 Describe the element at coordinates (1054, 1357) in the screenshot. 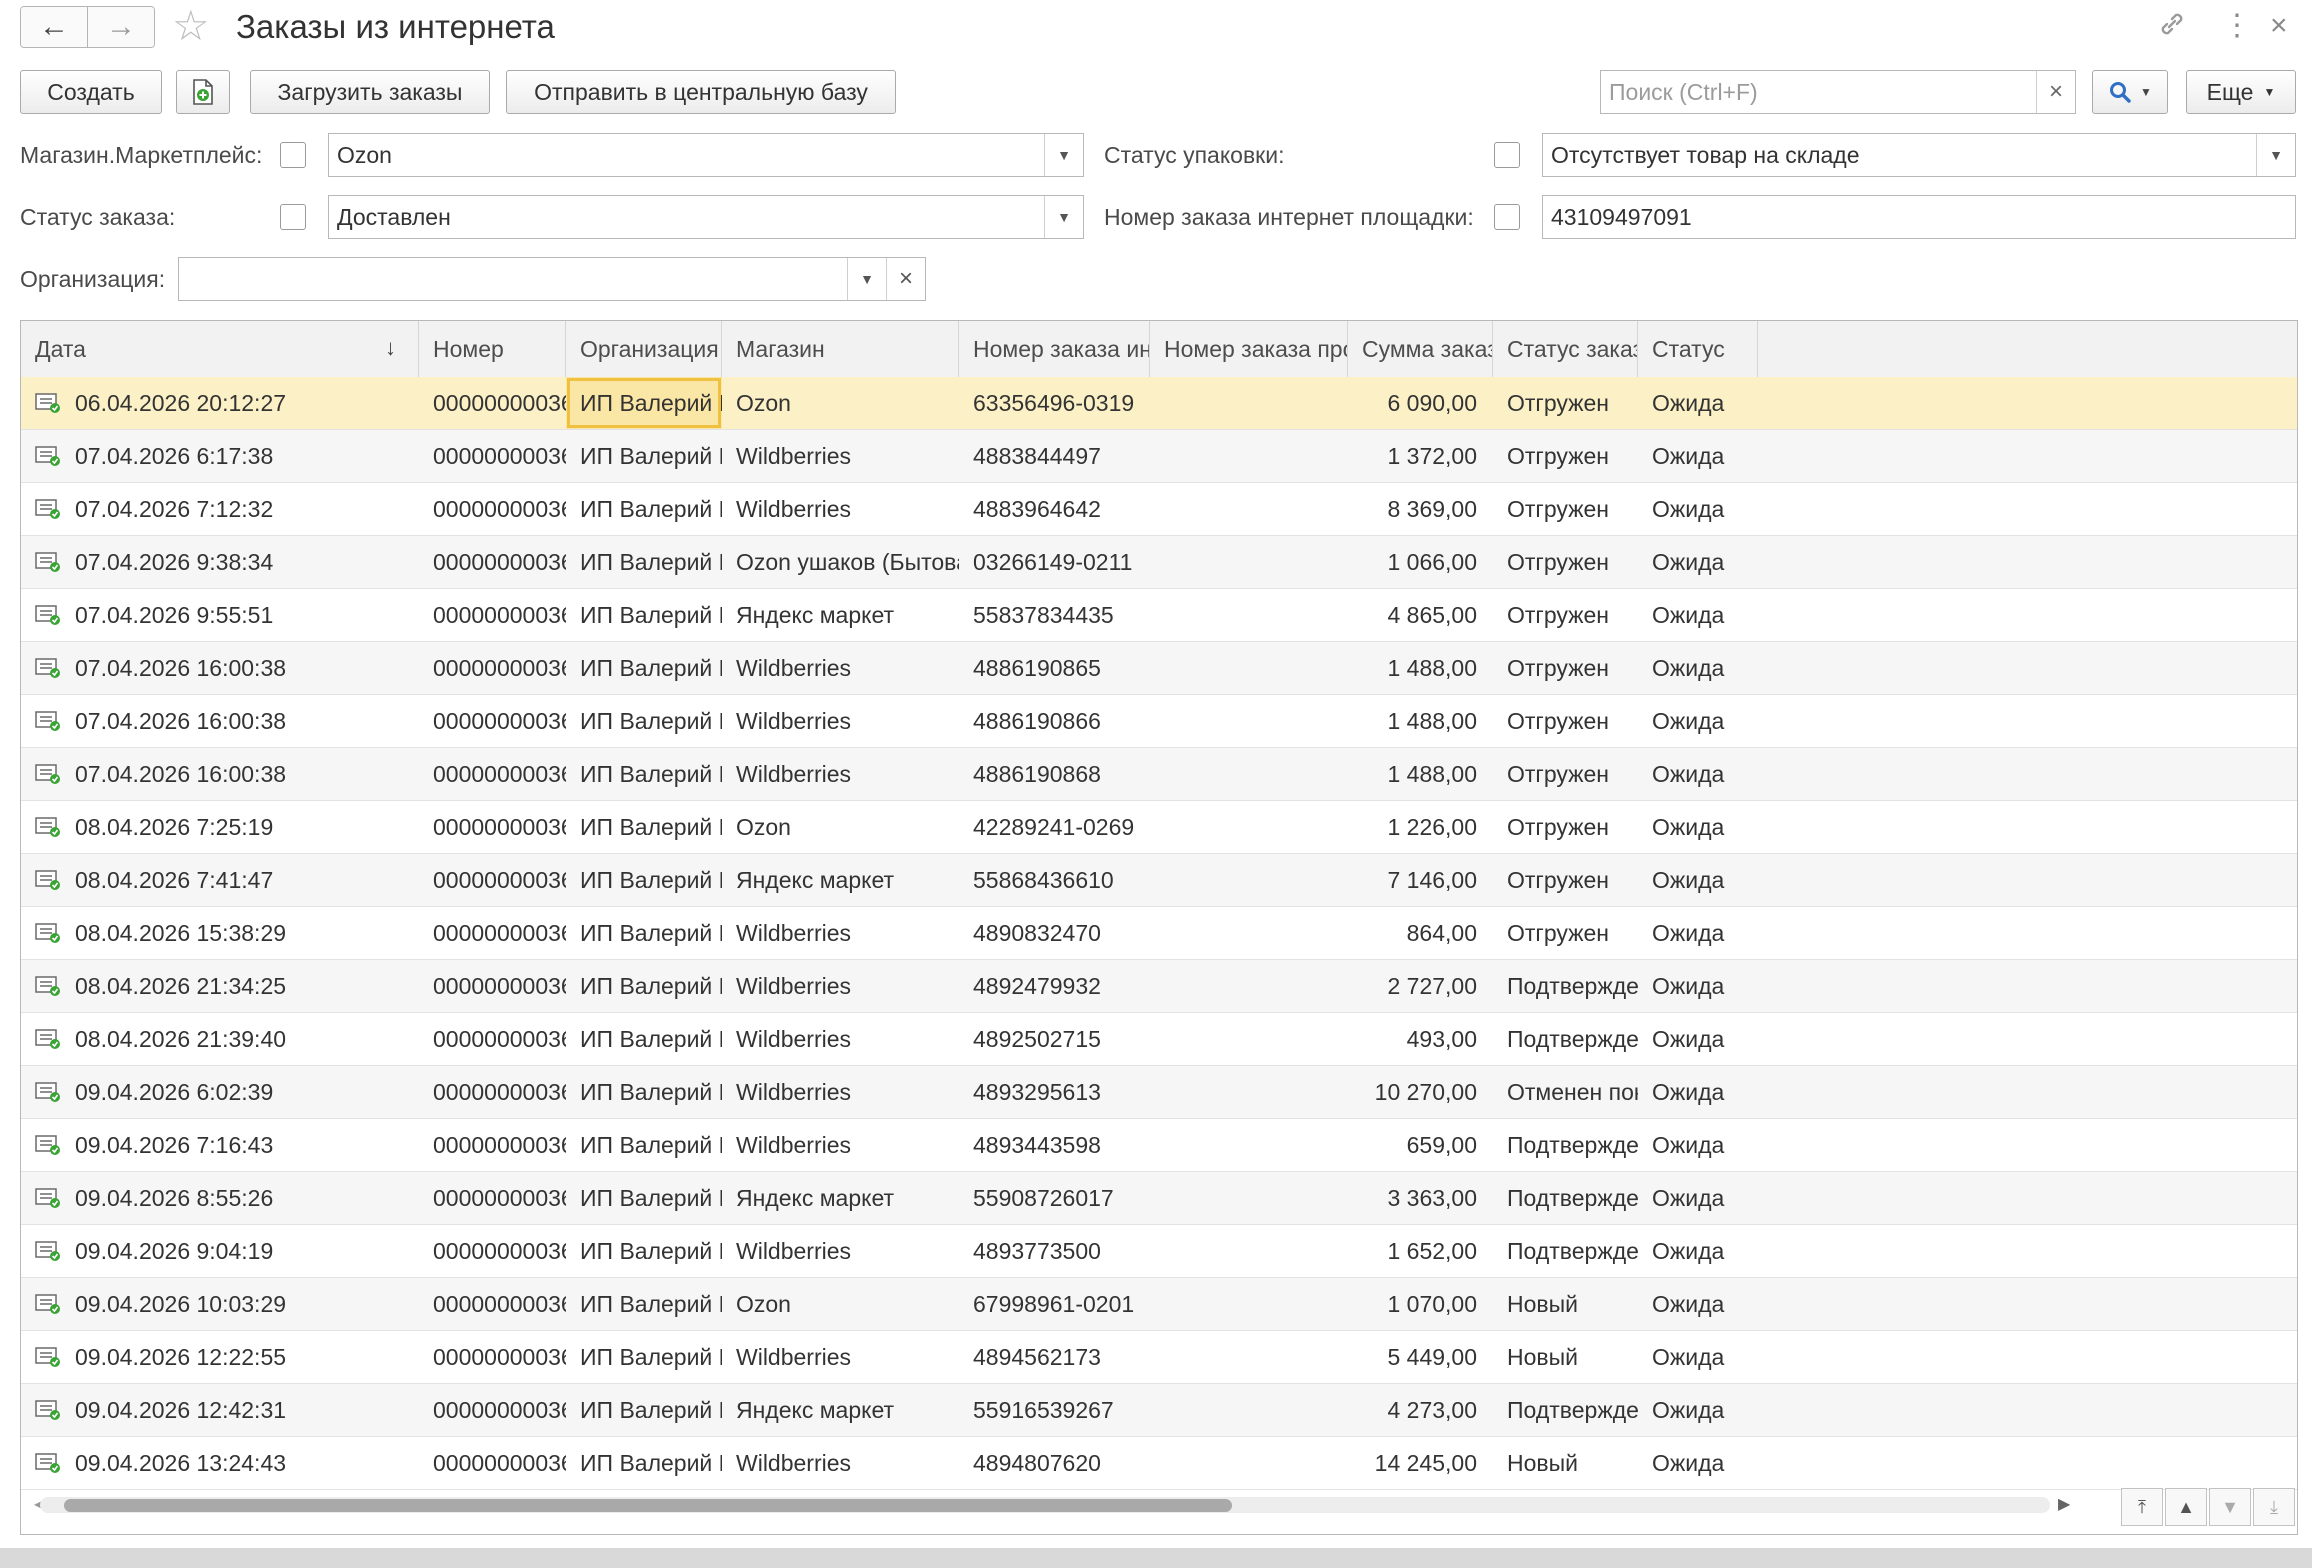

I see `cell-platform-order-number: 4894562173` at that location.